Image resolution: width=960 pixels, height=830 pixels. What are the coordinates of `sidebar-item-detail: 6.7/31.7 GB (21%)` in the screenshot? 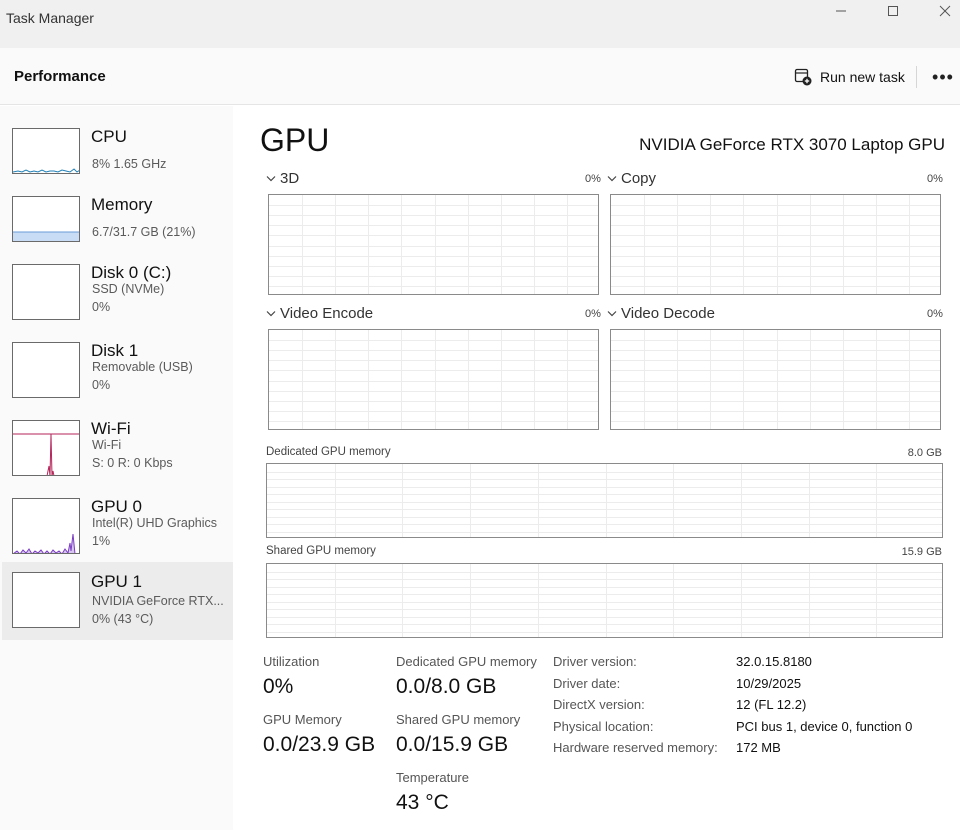 It's located at (144, 232).